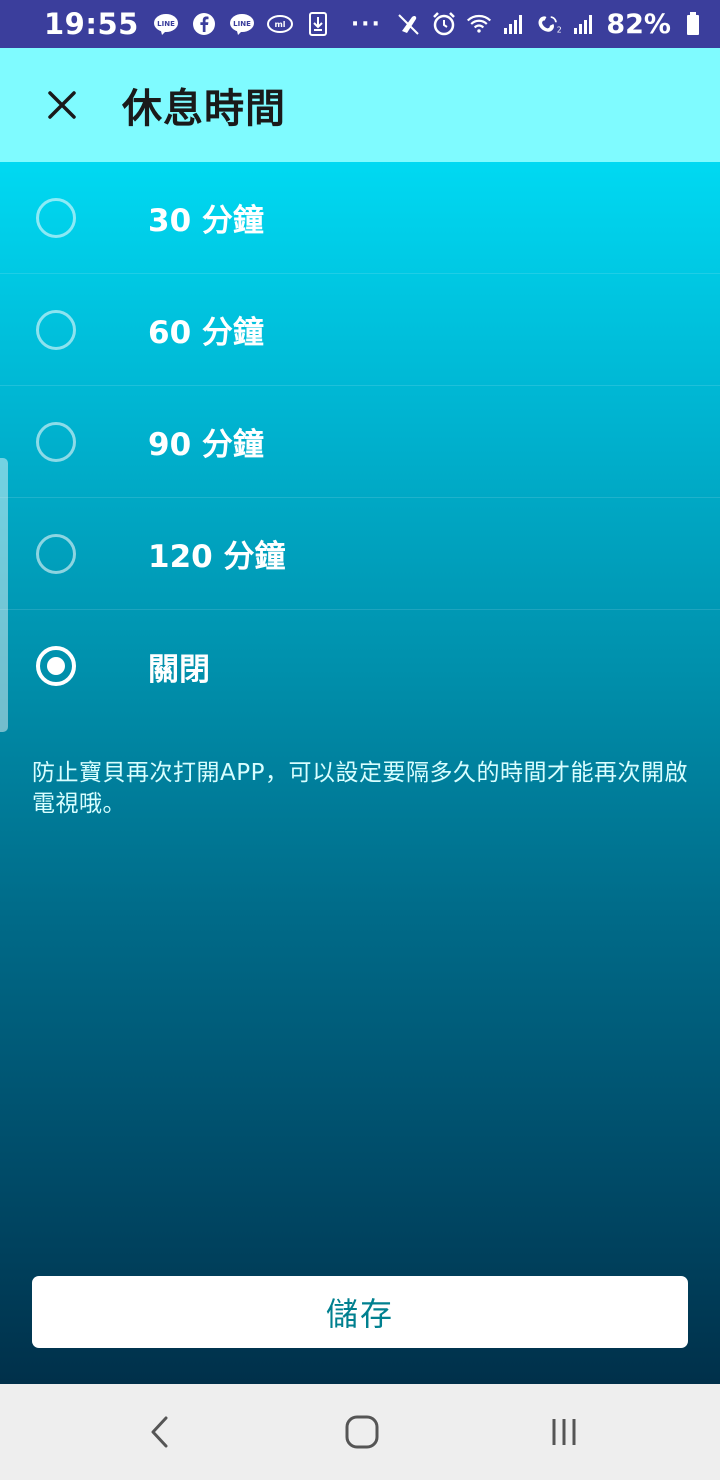  I want to click on wifi-calling-icon: 2, so click(549, 24).